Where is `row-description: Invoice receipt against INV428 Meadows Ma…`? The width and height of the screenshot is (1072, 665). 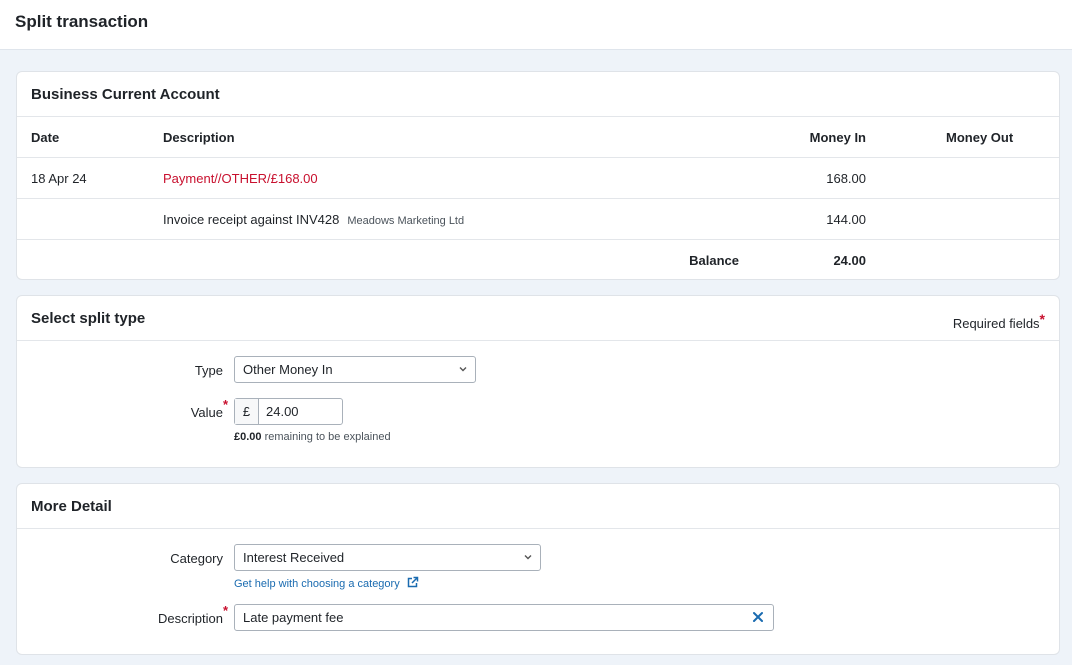
row-description: Invoice receipt against INV428 Meadows Ma… is located at coordinates (313, 219).